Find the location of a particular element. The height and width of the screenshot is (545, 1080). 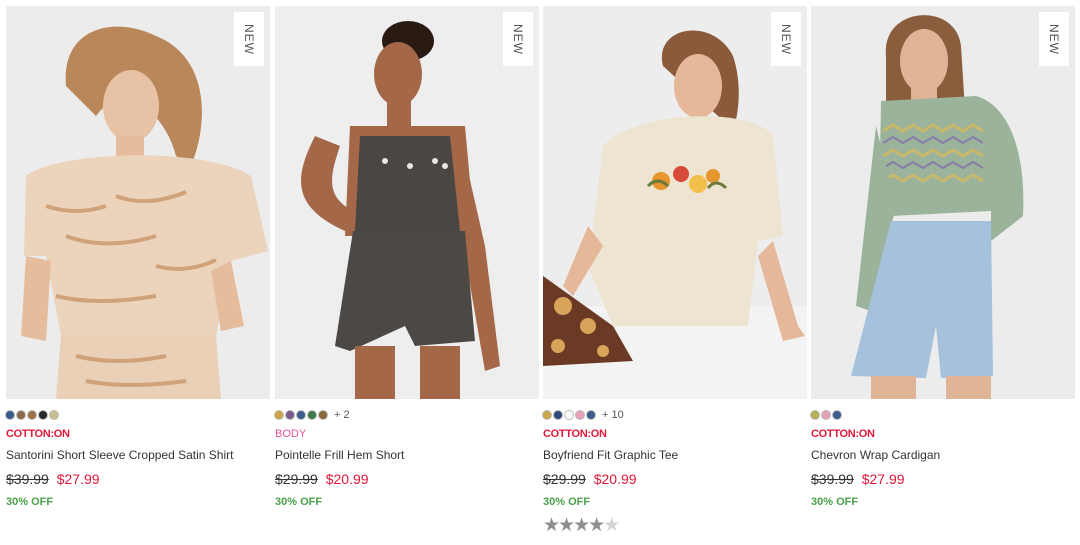

brand-label: BODY is located at coordinates (291, 434).